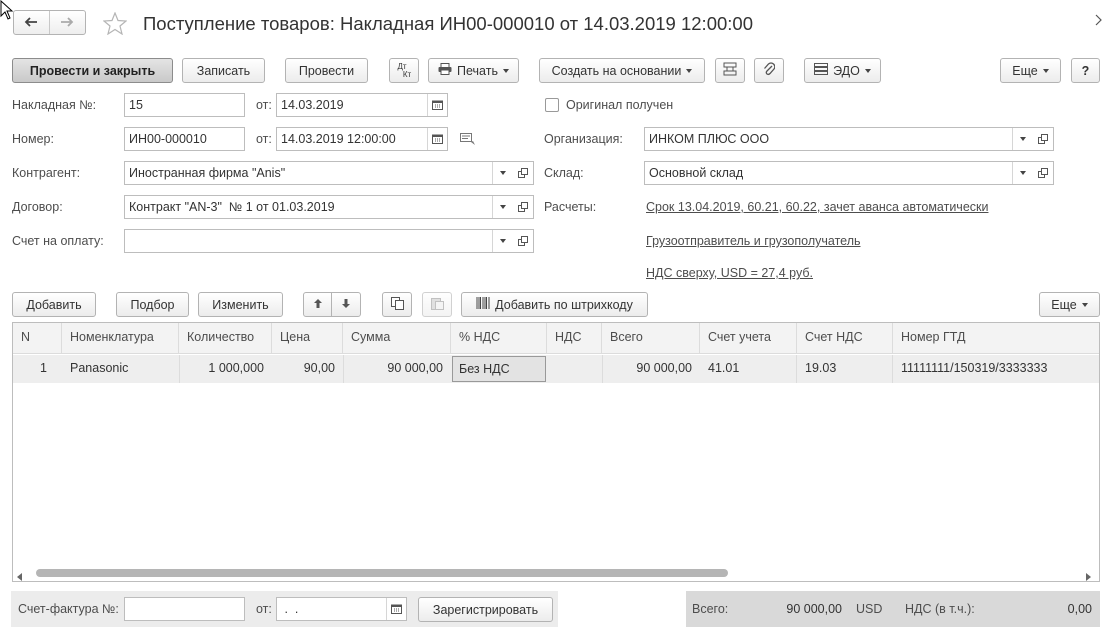  What do you see at coordinates (346, 304) in the screenshot?
I see `move-down-button` at bounding box center [346, 304].